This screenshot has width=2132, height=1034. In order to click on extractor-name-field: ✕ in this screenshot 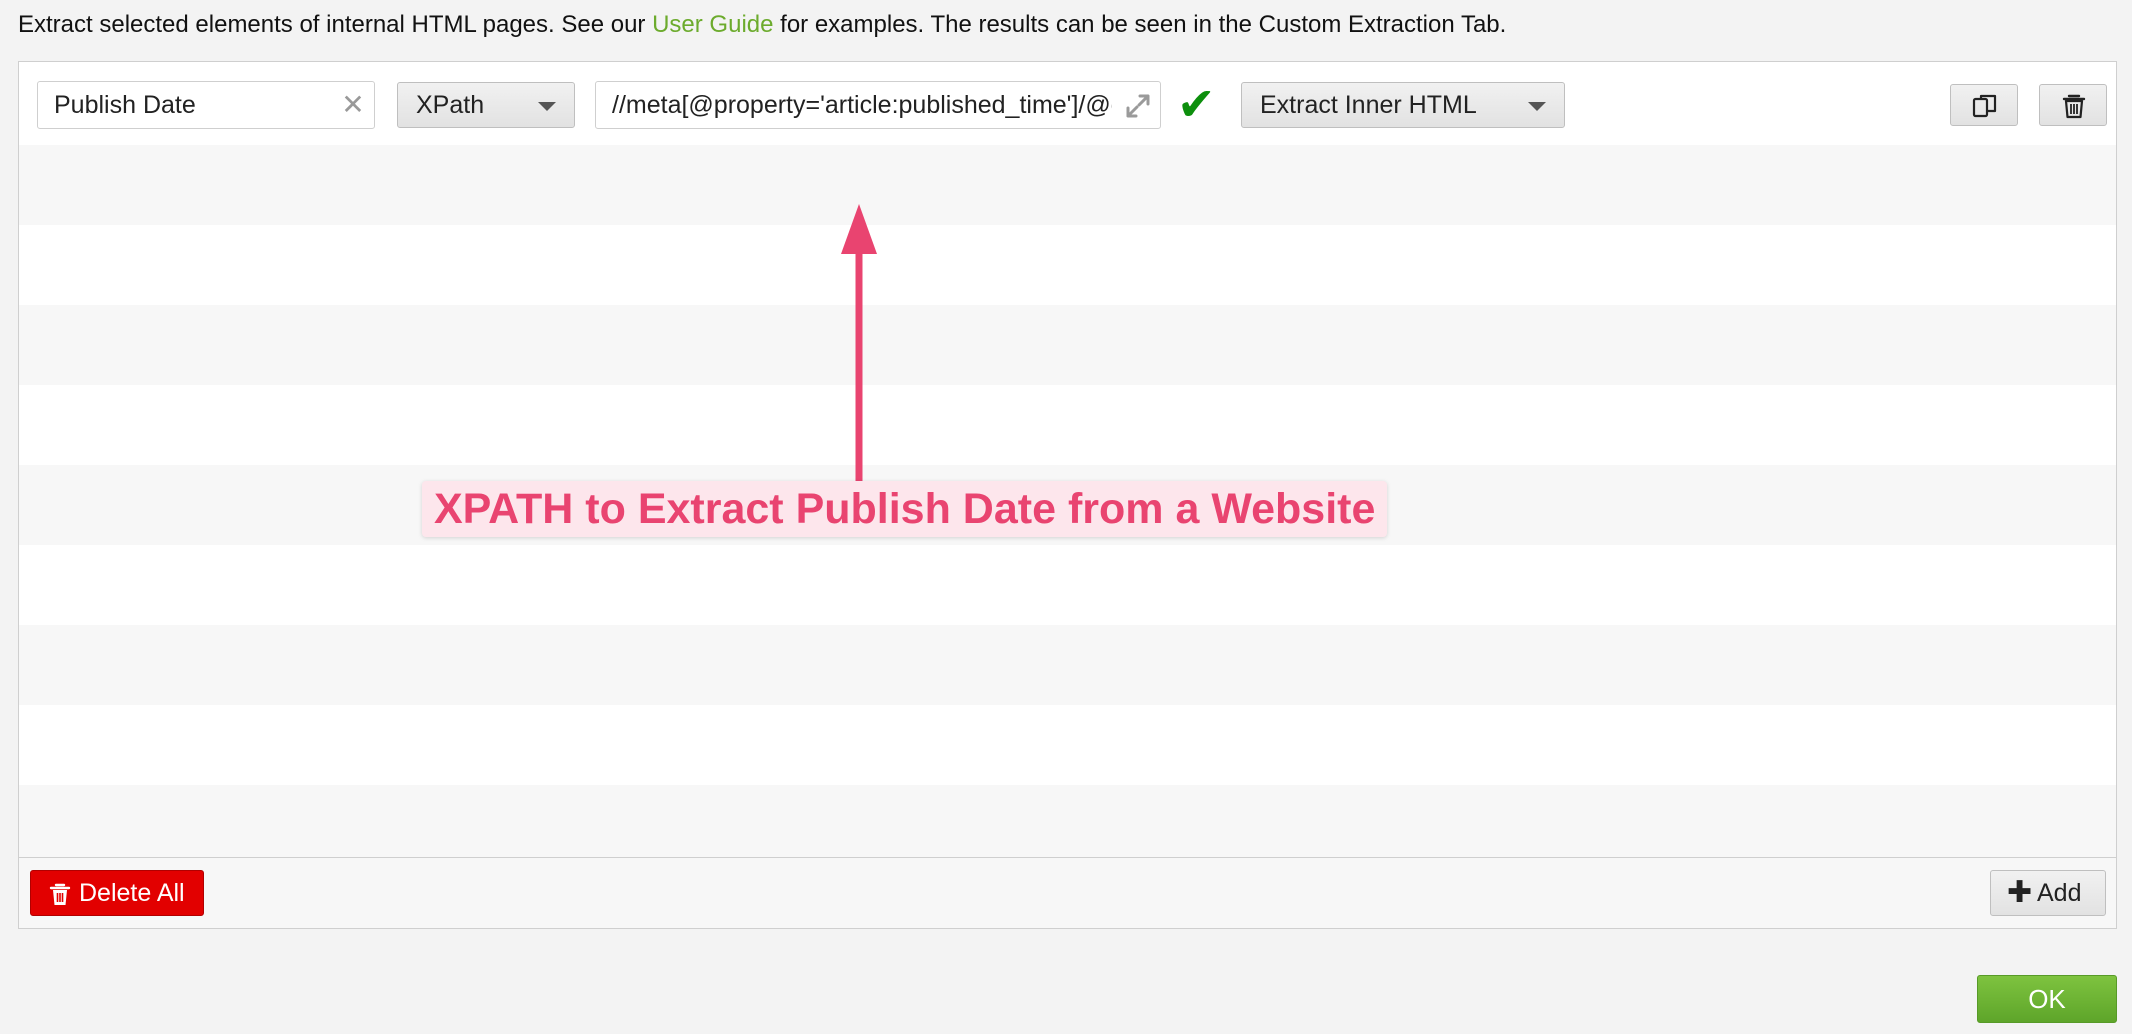, I will do `click(206, 105)`.